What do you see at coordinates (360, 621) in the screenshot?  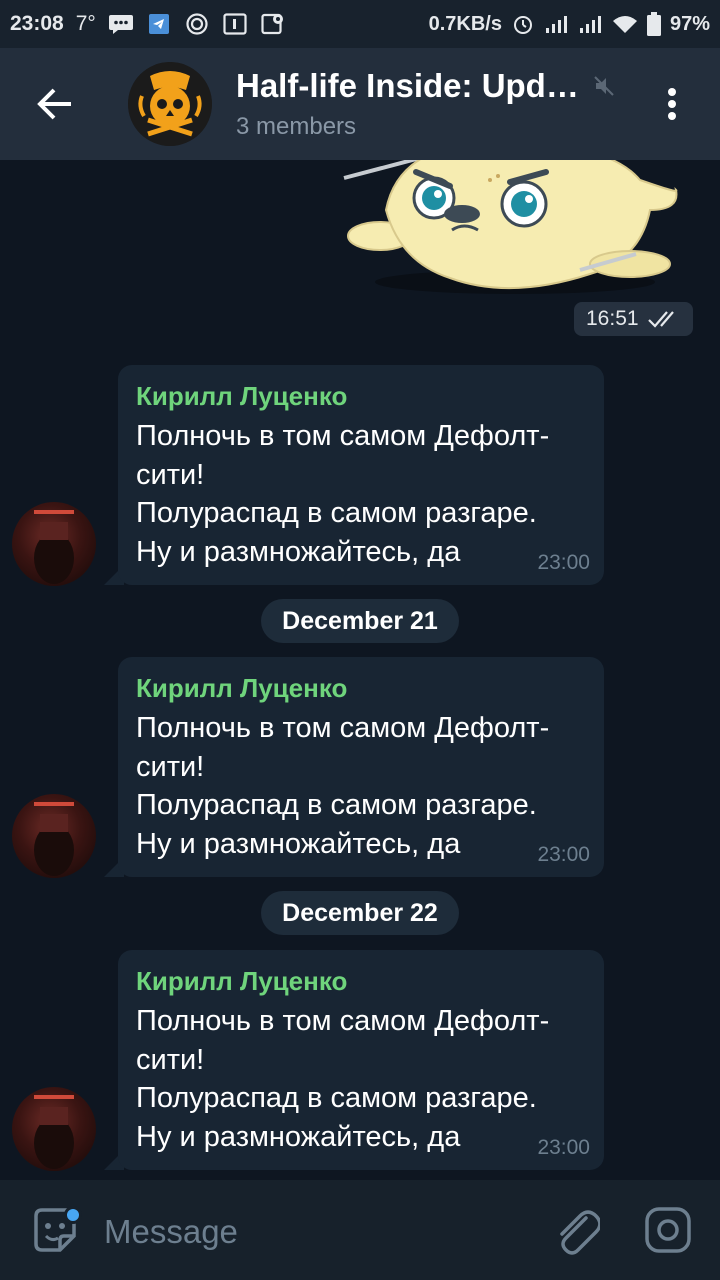 I see `date-separator: December 21` at bounding box center [360, 621].